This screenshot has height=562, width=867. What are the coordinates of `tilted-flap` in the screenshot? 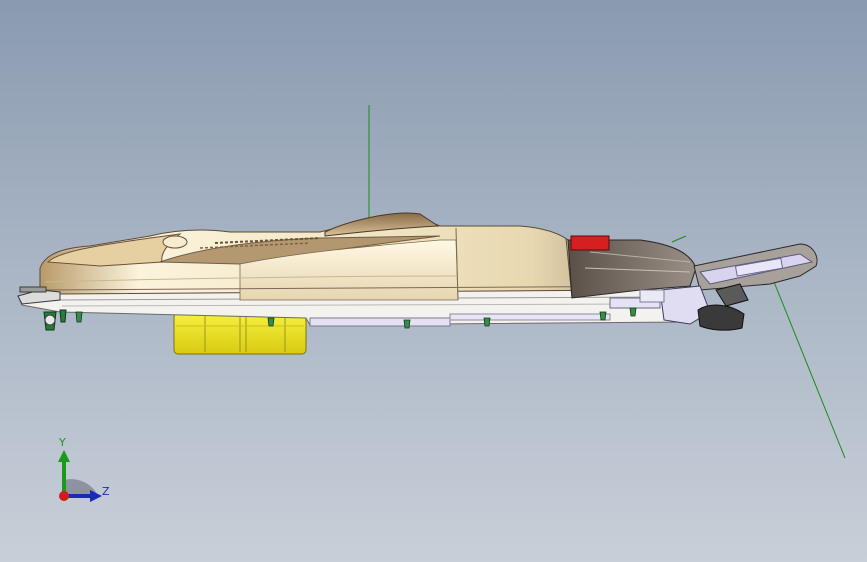 It's located at (755, 267).